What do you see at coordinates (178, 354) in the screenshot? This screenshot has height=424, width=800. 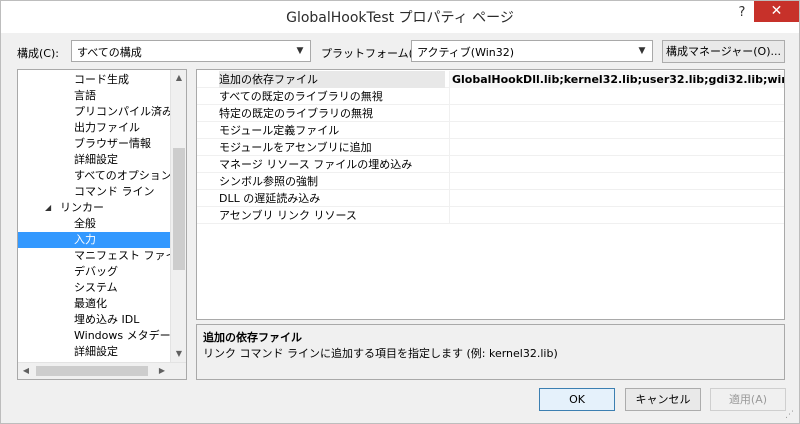 I see `scroll-down-icon: ▼` at bounding box center [178, 354].